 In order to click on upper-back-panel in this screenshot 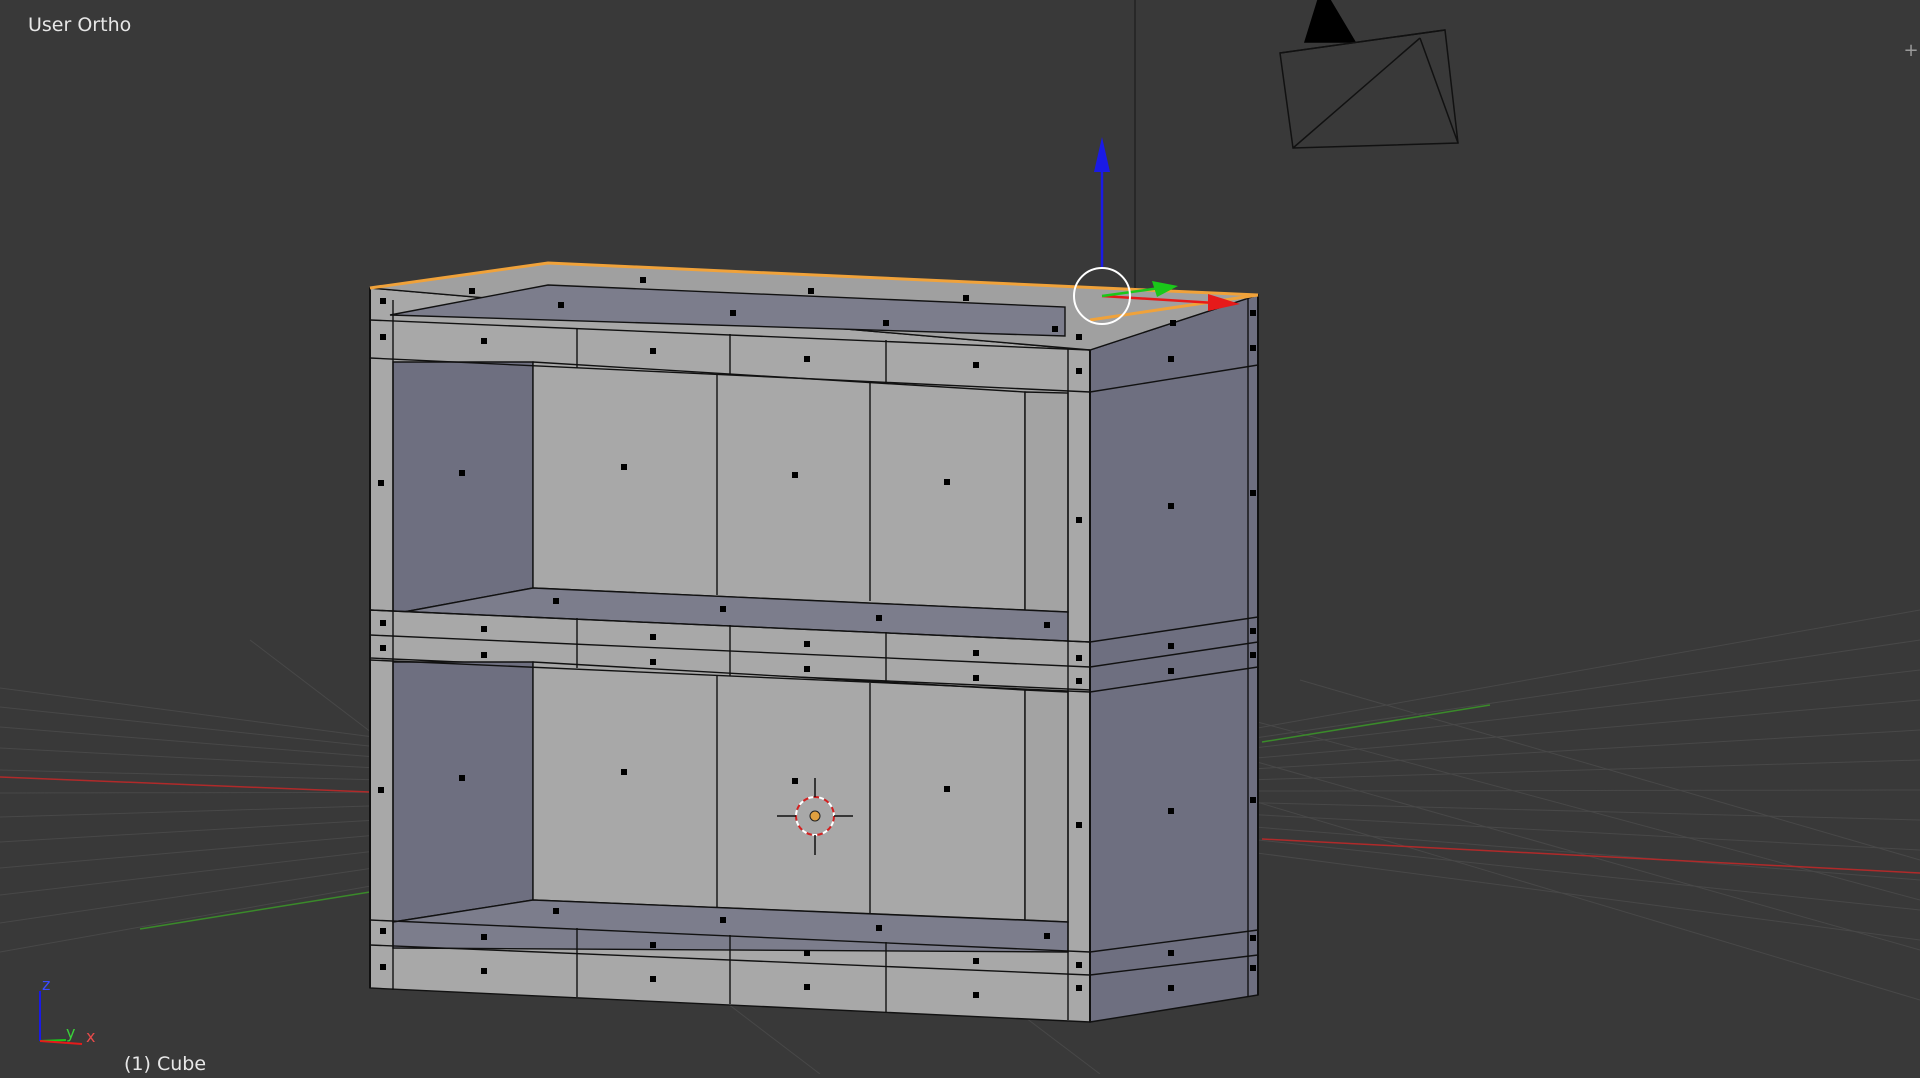, I will do `click(779, 486)`.